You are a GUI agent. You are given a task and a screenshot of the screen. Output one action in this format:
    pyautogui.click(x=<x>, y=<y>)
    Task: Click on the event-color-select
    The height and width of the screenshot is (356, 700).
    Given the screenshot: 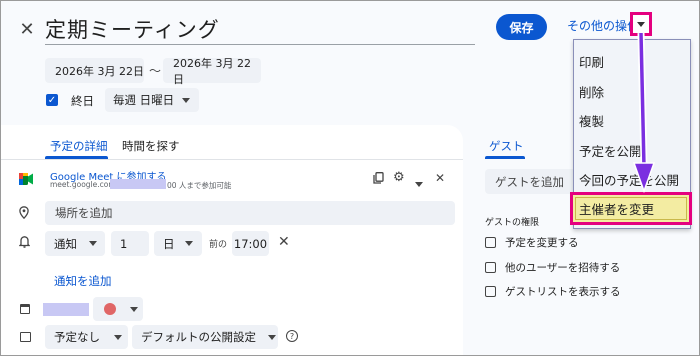 What is the action you would take?
    pyautogui.click(x=118, y=309)
    